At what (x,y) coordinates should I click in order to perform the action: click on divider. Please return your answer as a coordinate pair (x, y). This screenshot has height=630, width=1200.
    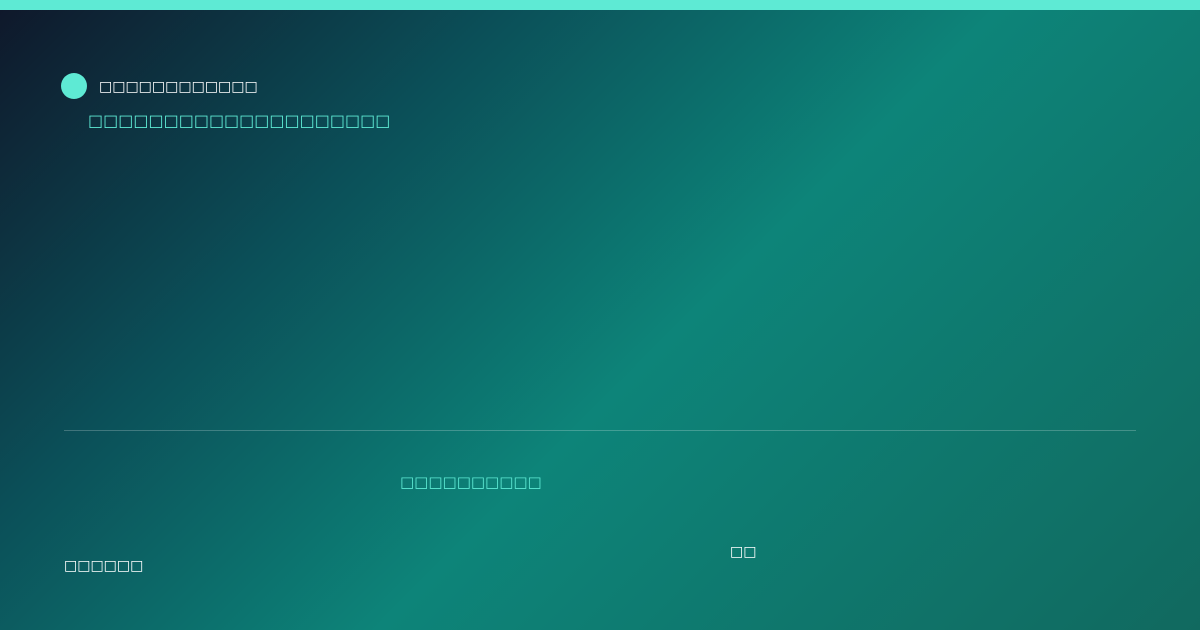
    Looking at the image, I should click on (600, 430).